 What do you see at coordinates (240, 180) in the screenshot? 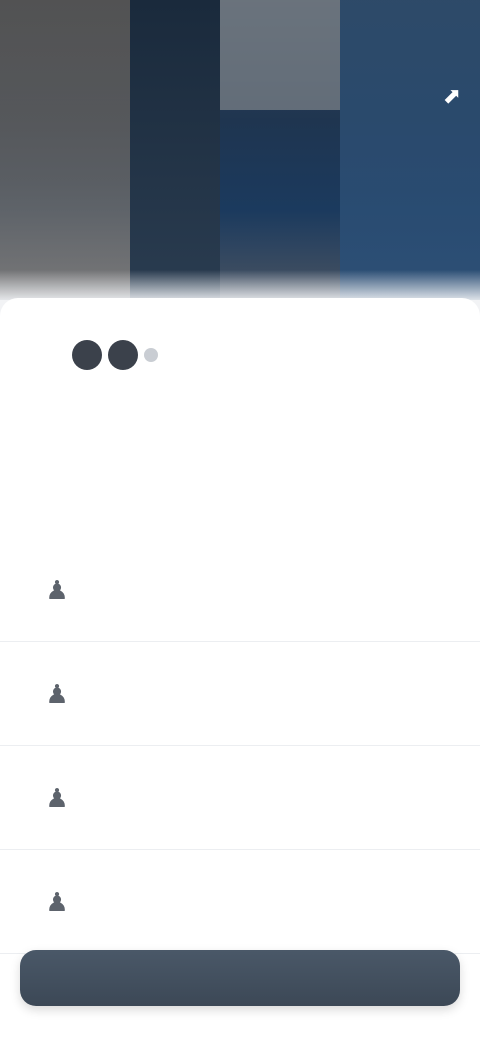
I see `hero-title` at bounding box center [240, 180].